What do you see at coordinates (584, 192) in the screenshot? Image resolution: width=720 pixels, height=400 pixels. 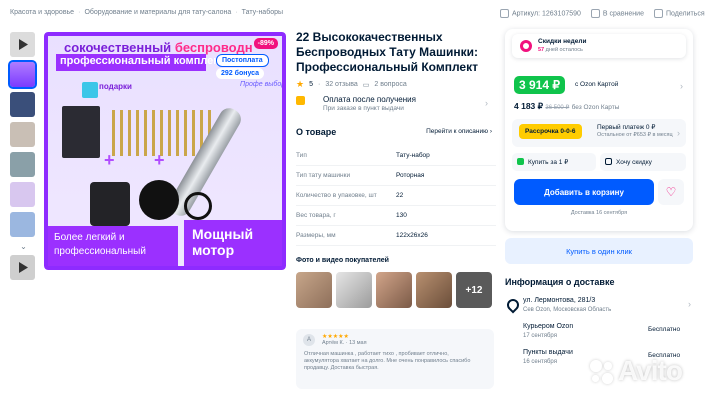 I see `add-to-cart-button: Добавить в корзину` at bounding box center [584, 192].